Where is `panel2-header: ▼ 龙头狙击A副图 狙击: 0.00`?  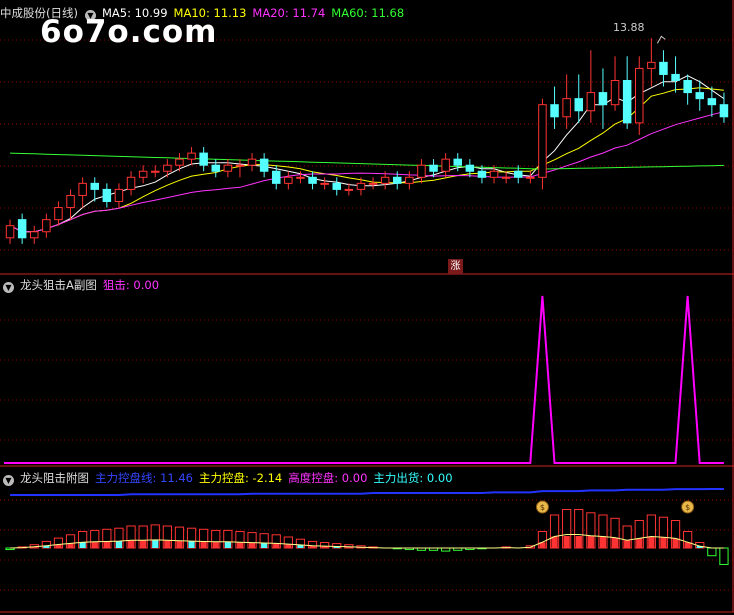 panel2-header: ▼ 龙头狙击A副图 狙击: 0.00 is located at coordinates (83, 285).